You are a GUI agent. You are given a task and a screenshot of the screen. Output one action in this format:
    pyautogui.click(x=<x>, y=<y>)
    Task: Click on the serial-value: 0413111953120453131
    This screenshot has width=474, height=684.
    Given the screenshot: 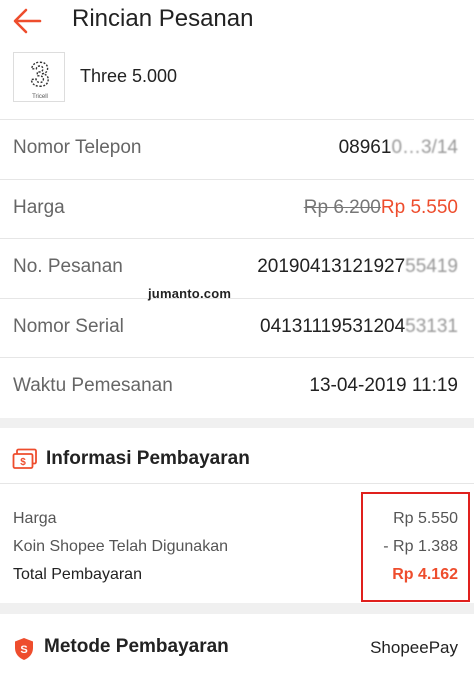 What is the action you would take?
    pyautogui.click(x=359, y=327)
    